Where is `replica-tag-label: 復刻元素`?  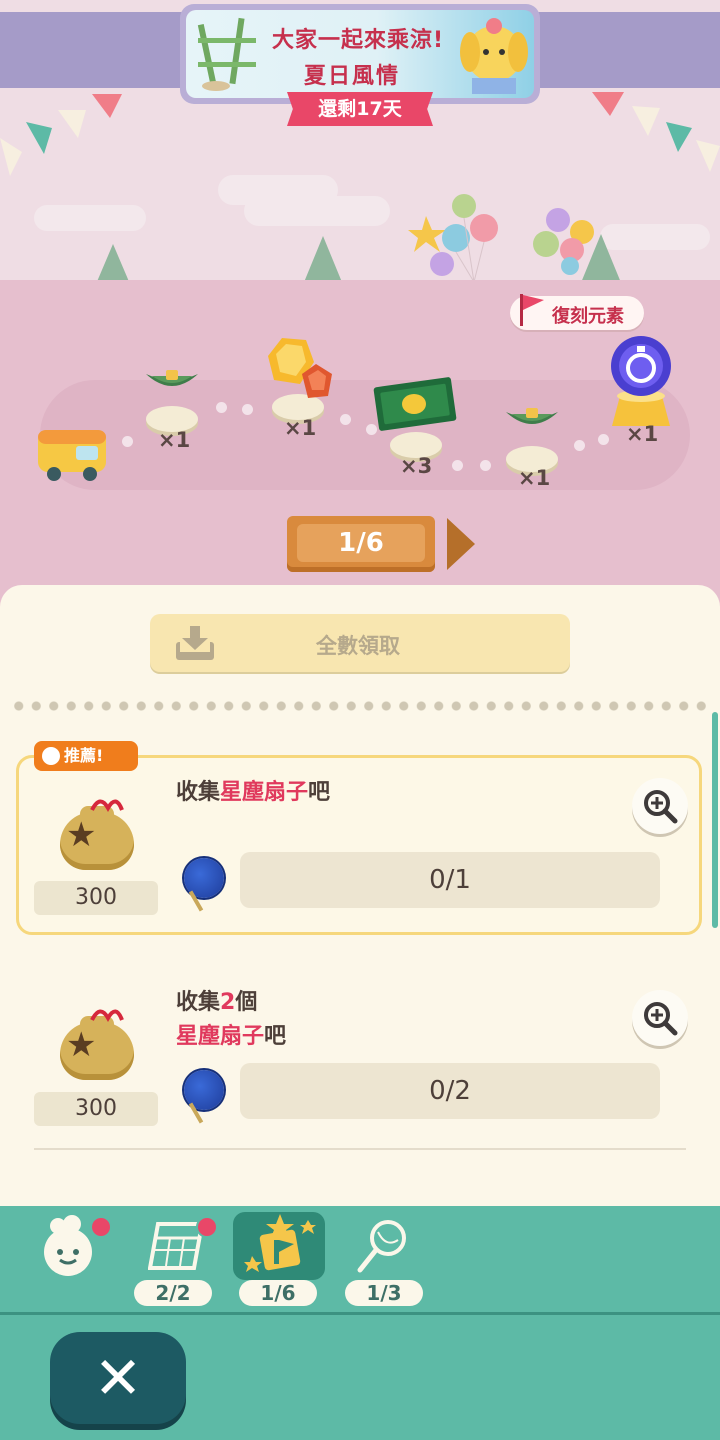
replica-tag-label: 復刻元素 is located at coordinates (588, 316).